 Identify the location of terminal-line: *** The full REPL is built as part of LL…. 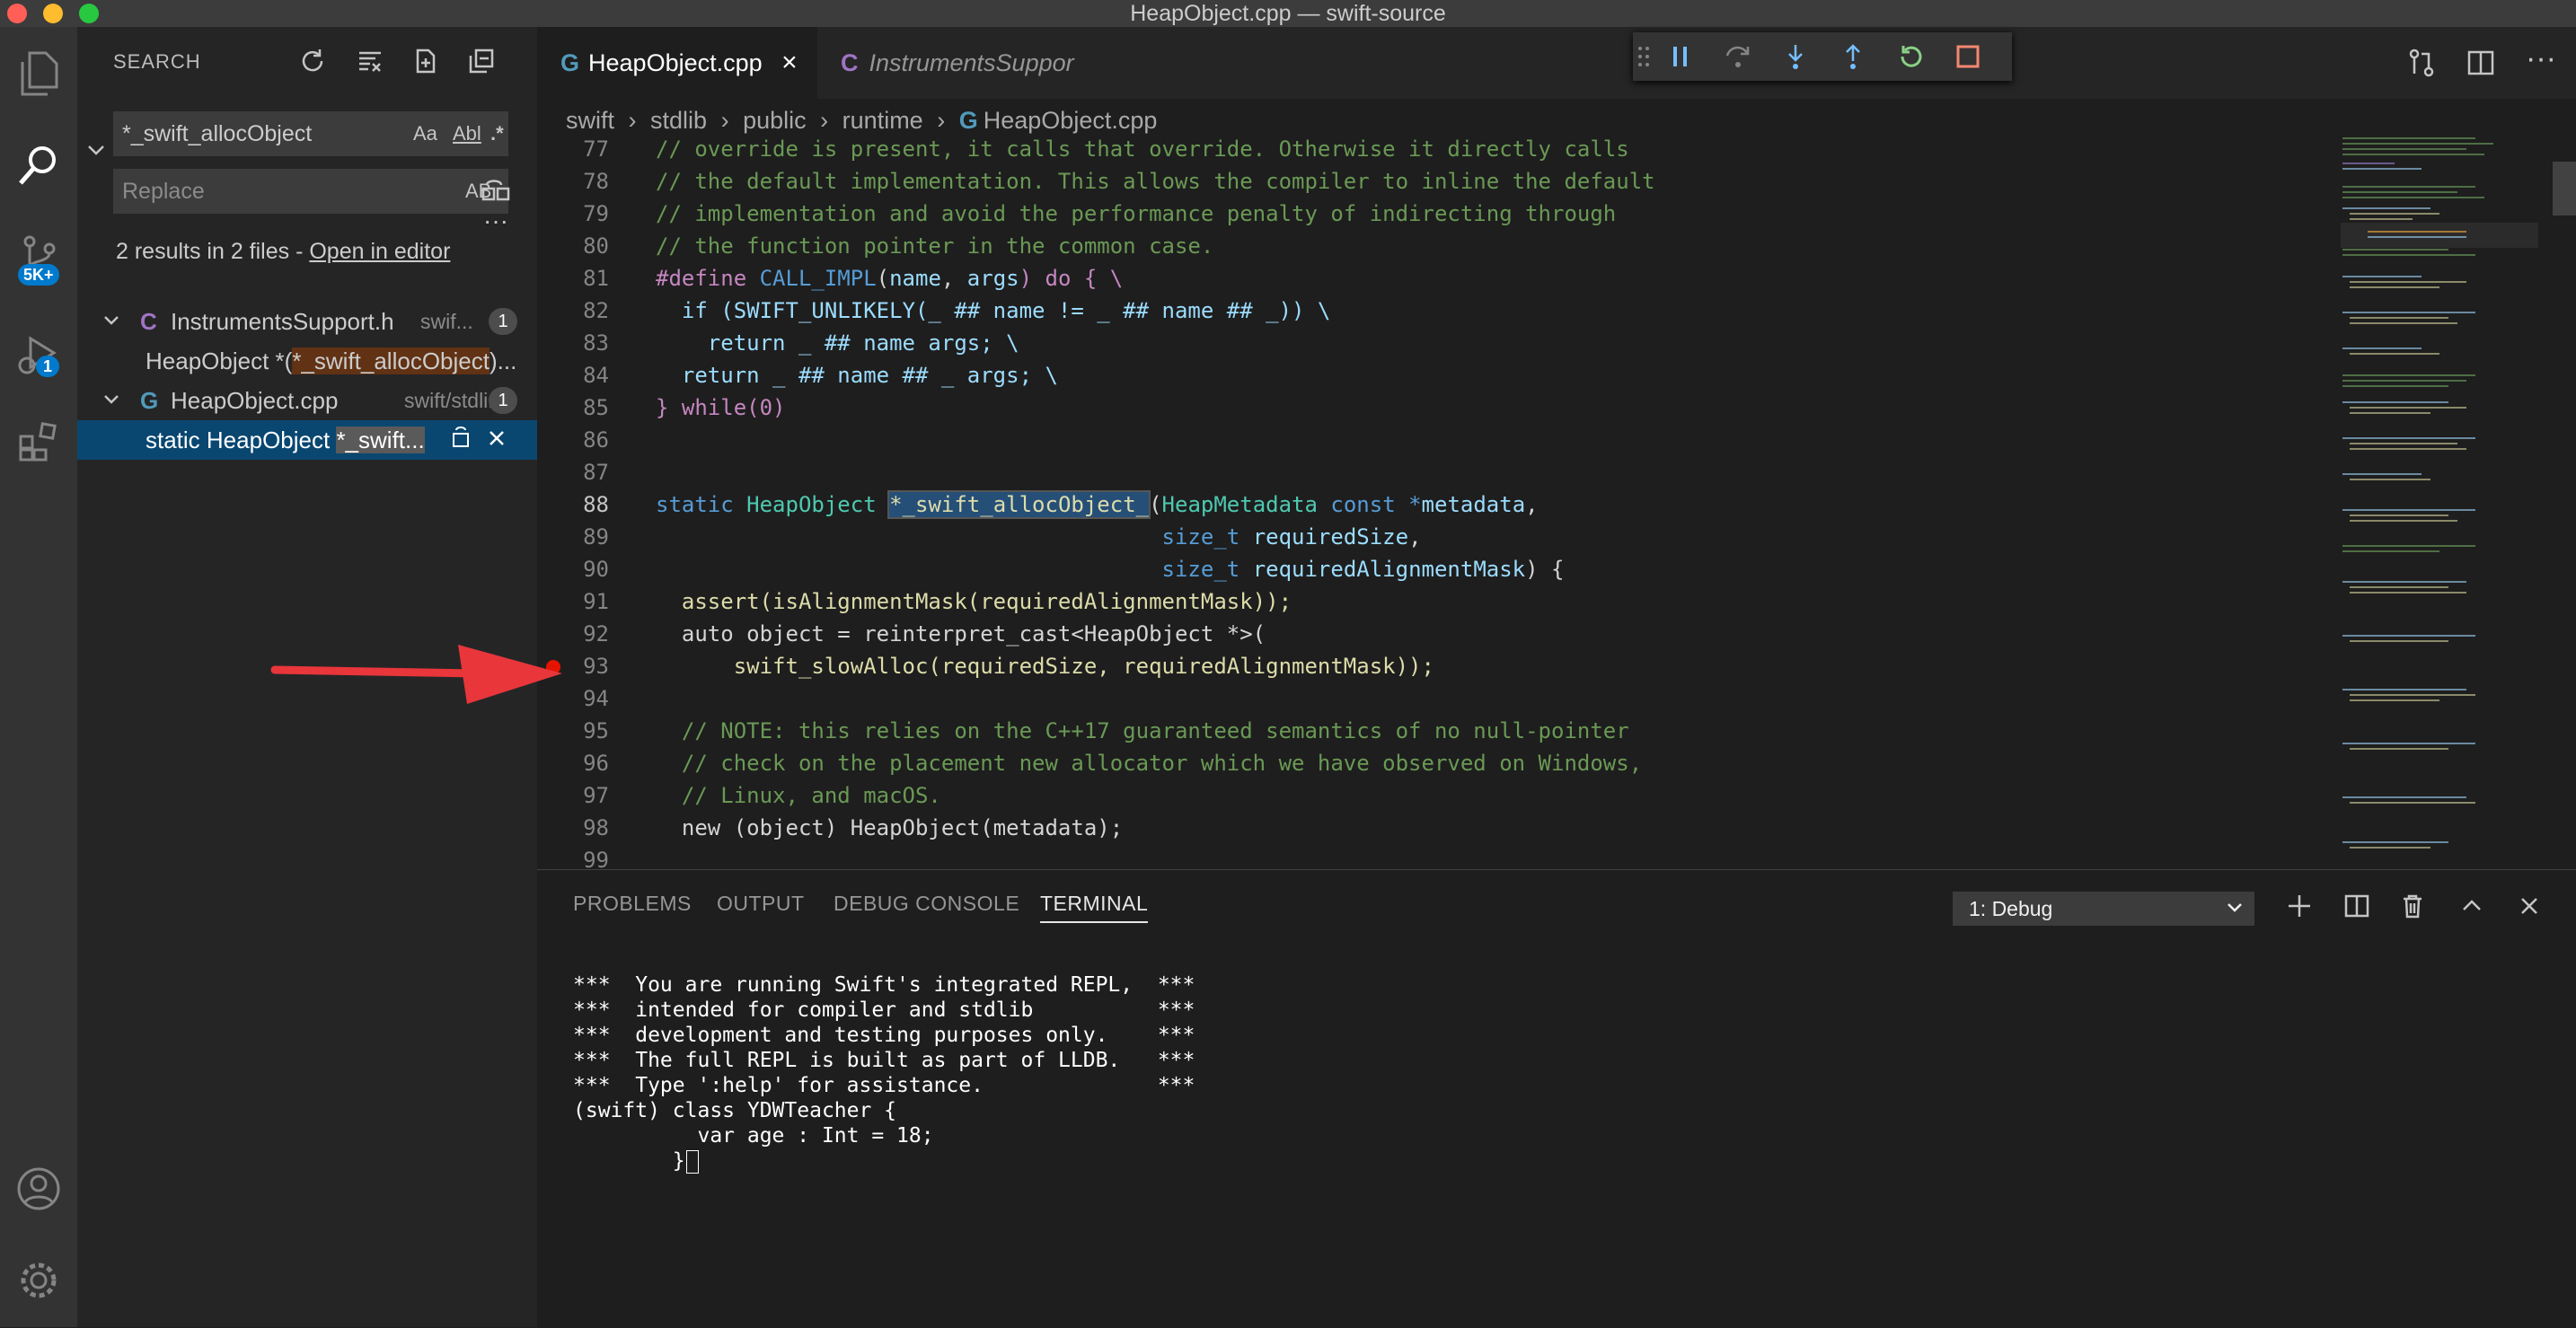
(884, 1060).